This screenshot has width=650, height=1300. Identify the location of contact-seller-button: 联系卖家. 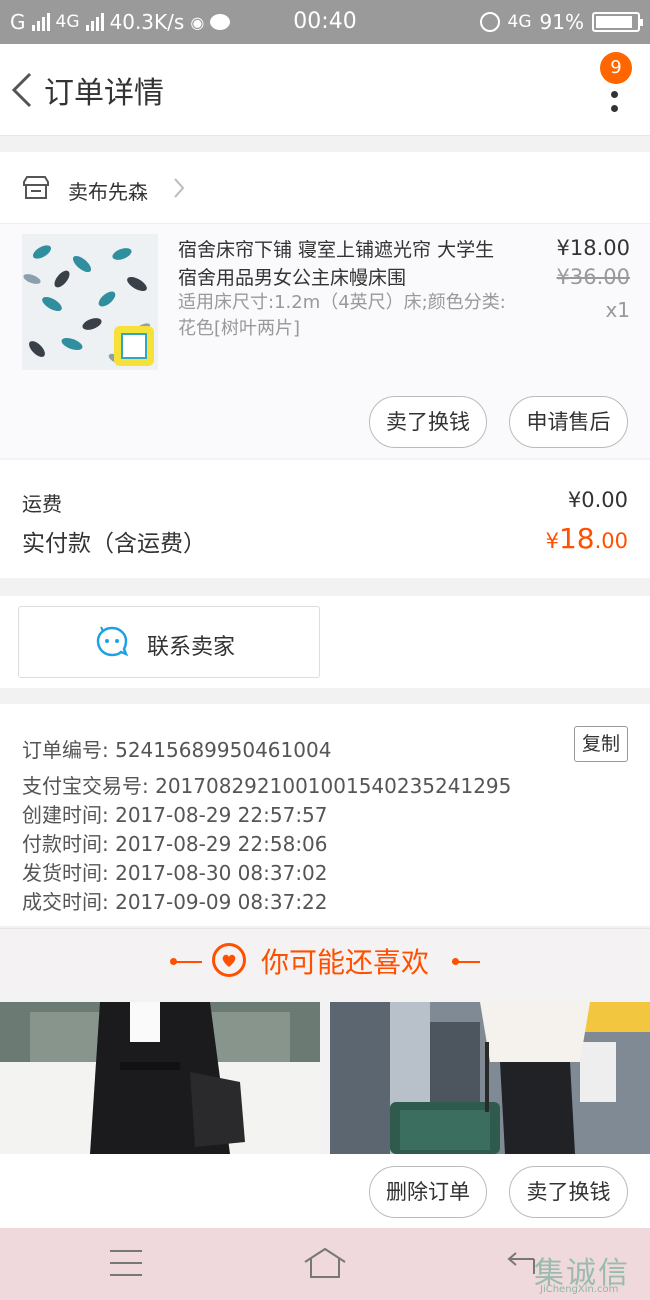
(169, 642).